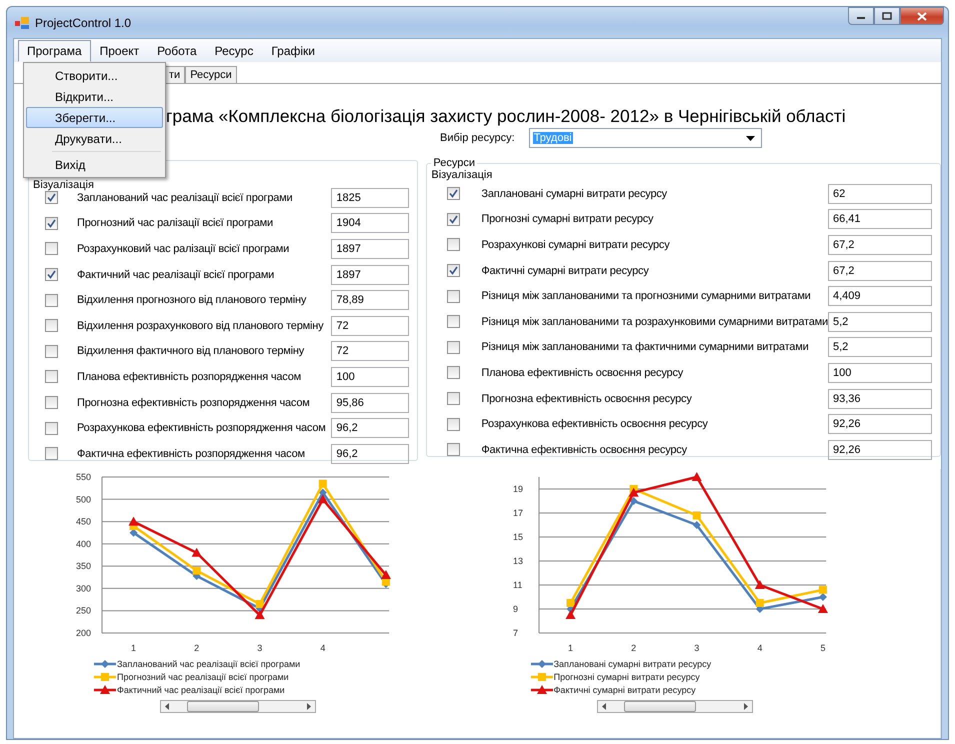  Describe the element at coordinates (370, 223) in the screenshot. I see `value-field: 1904` at that location.